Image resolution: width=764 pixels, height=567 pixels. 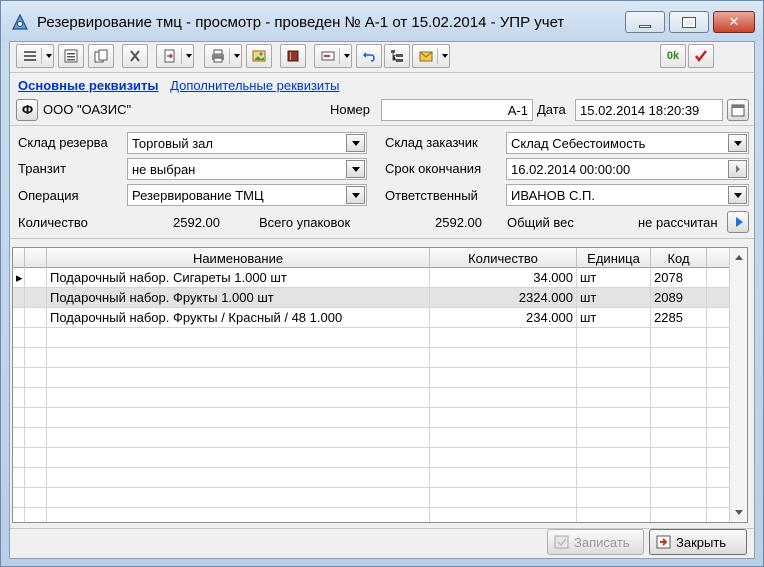 What do you see at coordinates (259, 56) in the screenshot?
I see `picture-button` at bounding box center [259, 56].